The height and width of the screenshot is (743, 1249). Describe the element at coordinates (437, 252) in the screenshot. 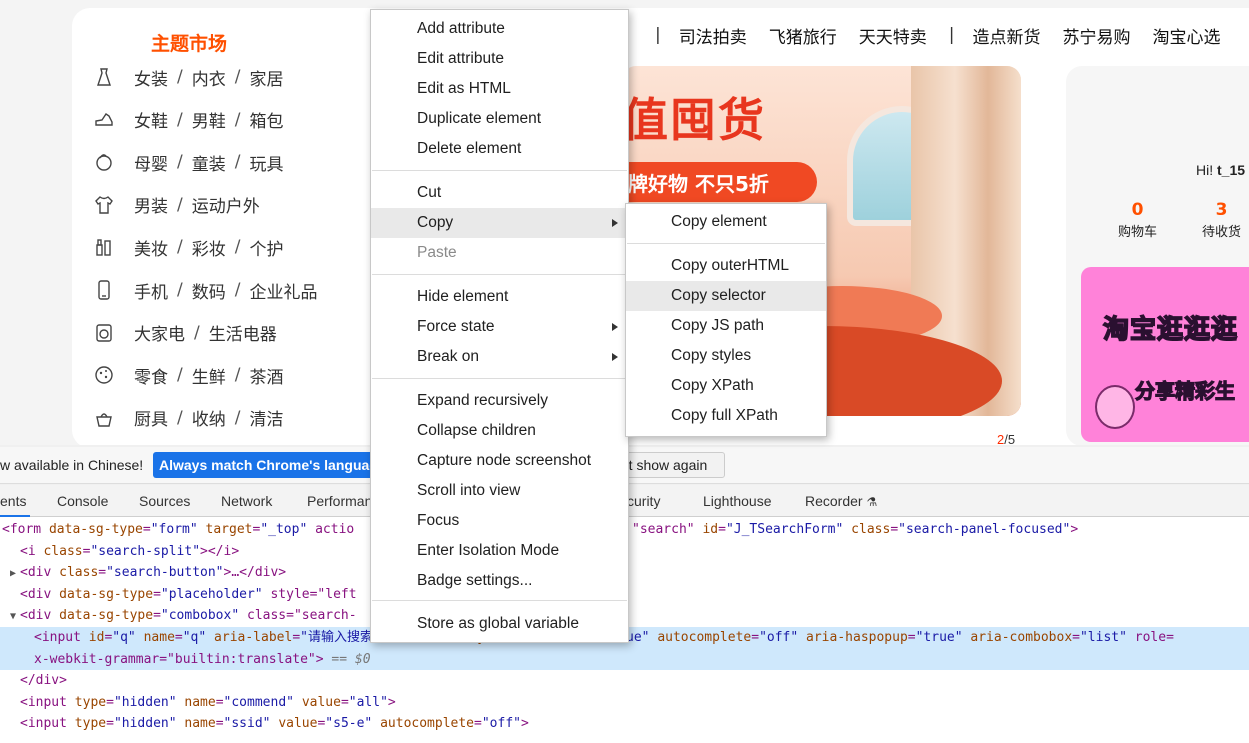

I see `menu-item-label: Paste` at that location.